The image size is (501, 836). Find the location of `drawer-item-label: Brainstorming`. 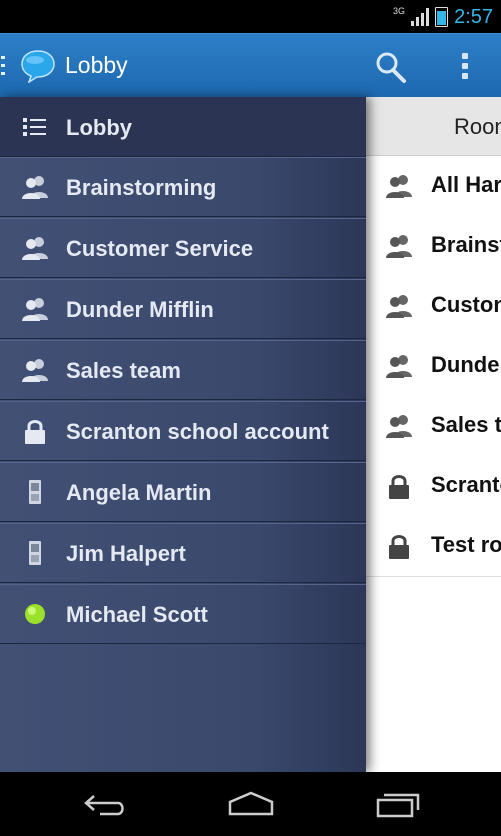

drawer-item-label: Brainstorming is located at coordinates (141, 187).